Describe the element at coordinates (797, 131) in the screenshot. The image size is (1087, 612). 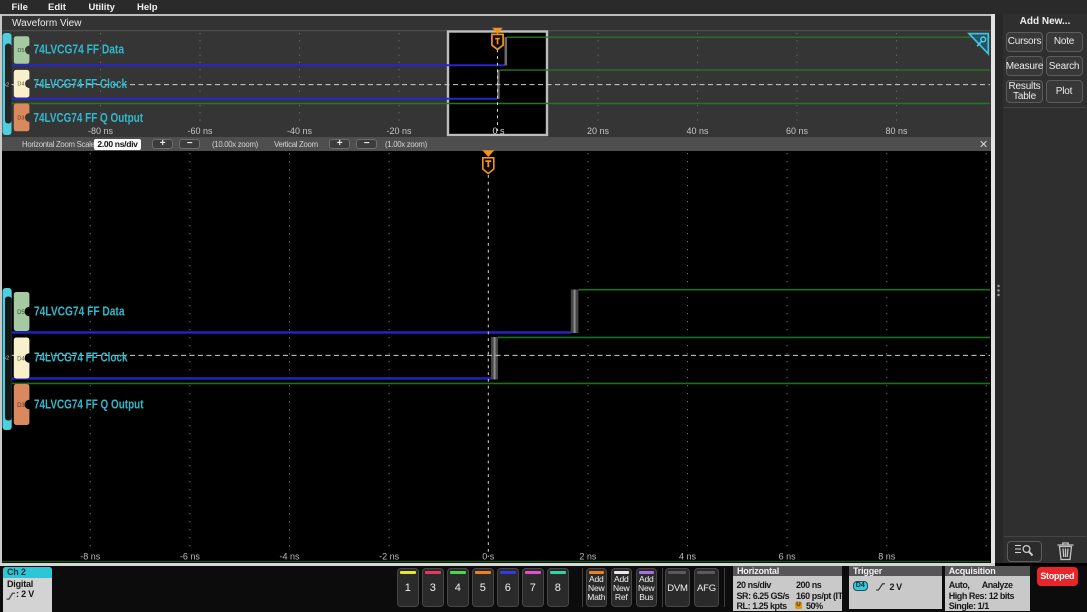
I see `svg-text: 60 ns` at that location.